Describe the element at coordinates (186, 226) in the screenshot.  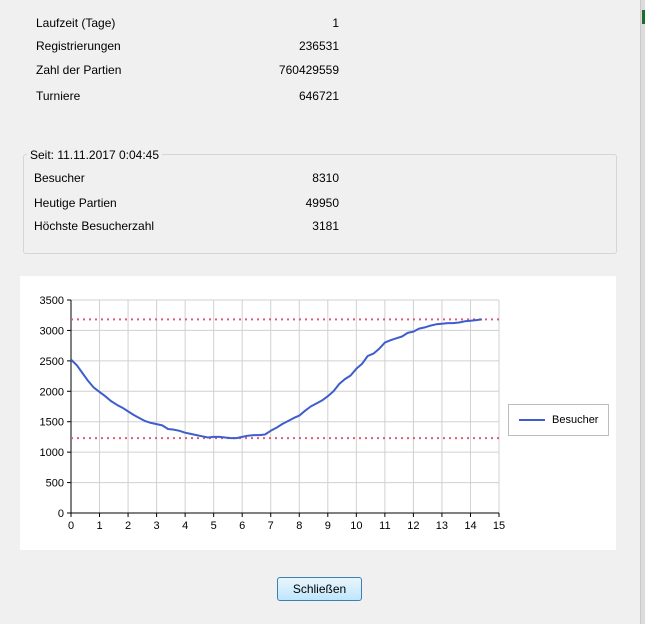
I see `group-row-peak: Höchste Besucherzahl 3181` at that location.